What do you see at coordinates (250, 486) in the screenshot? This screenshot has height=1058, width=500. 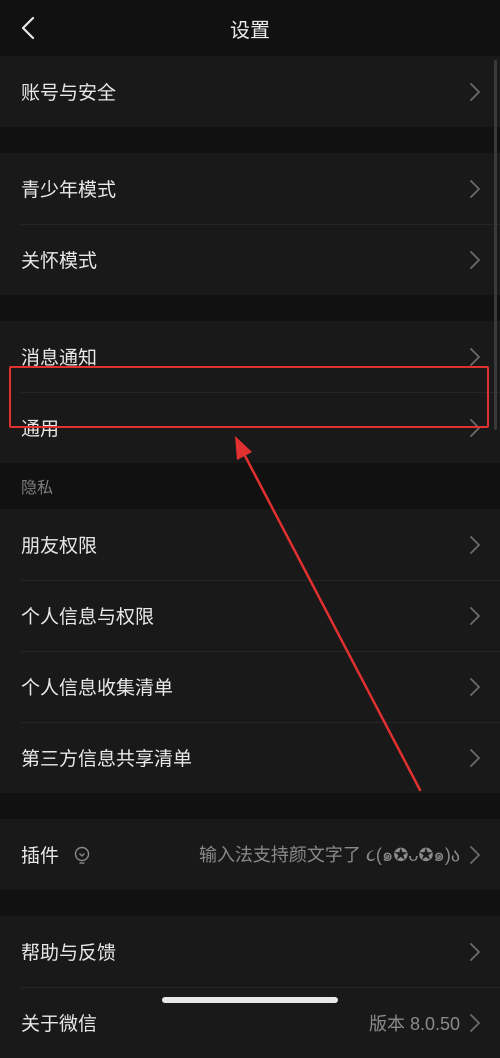 I see `section-label-privacy: 隐私` at bounding box center [250, 486].